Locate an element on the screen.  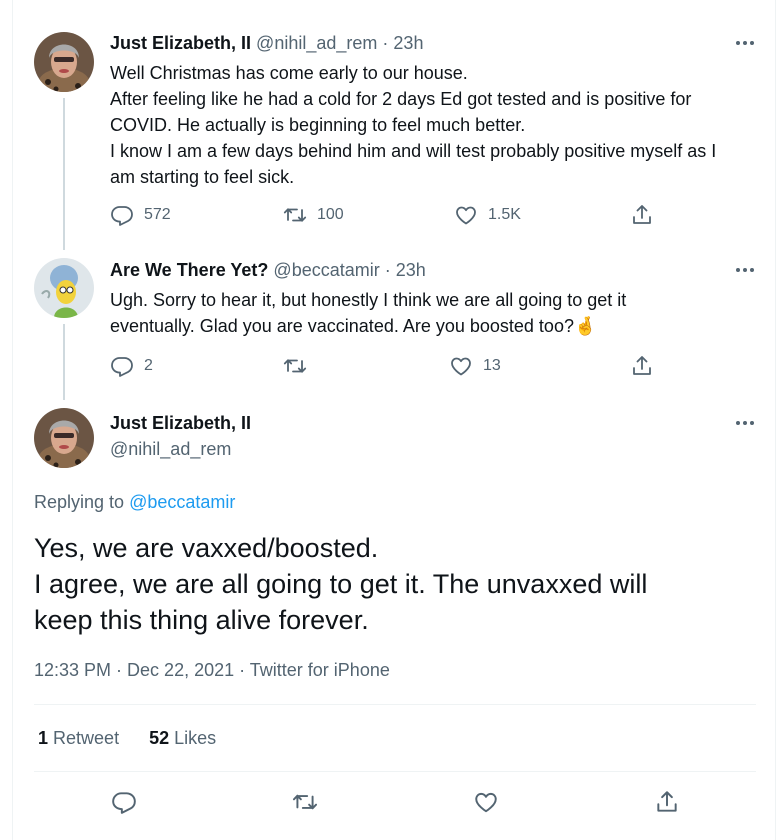
retweet-stat: 1 Retweet is located at coordinates (78, 738).